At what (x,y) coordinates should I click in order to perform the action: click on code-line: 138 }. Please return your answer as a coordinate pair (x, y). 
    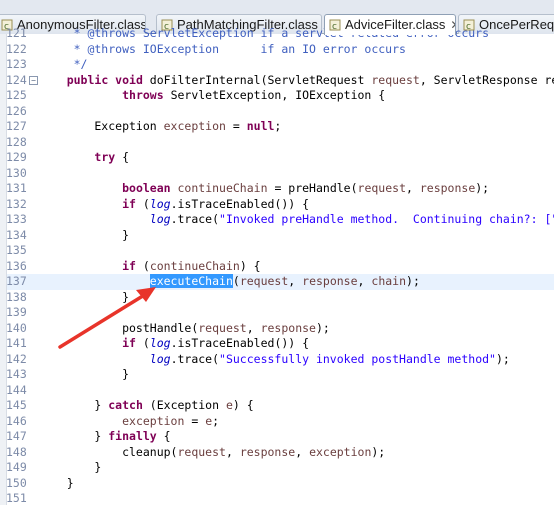
    Looking at the image, I should click on (277, 298).